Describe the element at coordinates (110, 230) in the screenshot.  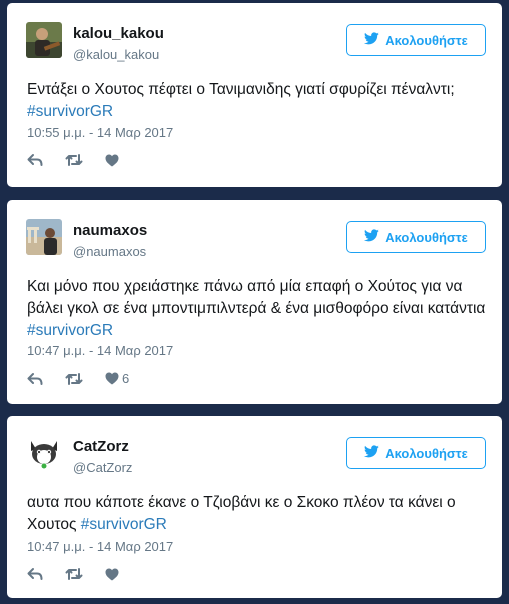
I see `user-name: naumaxos` at that location.